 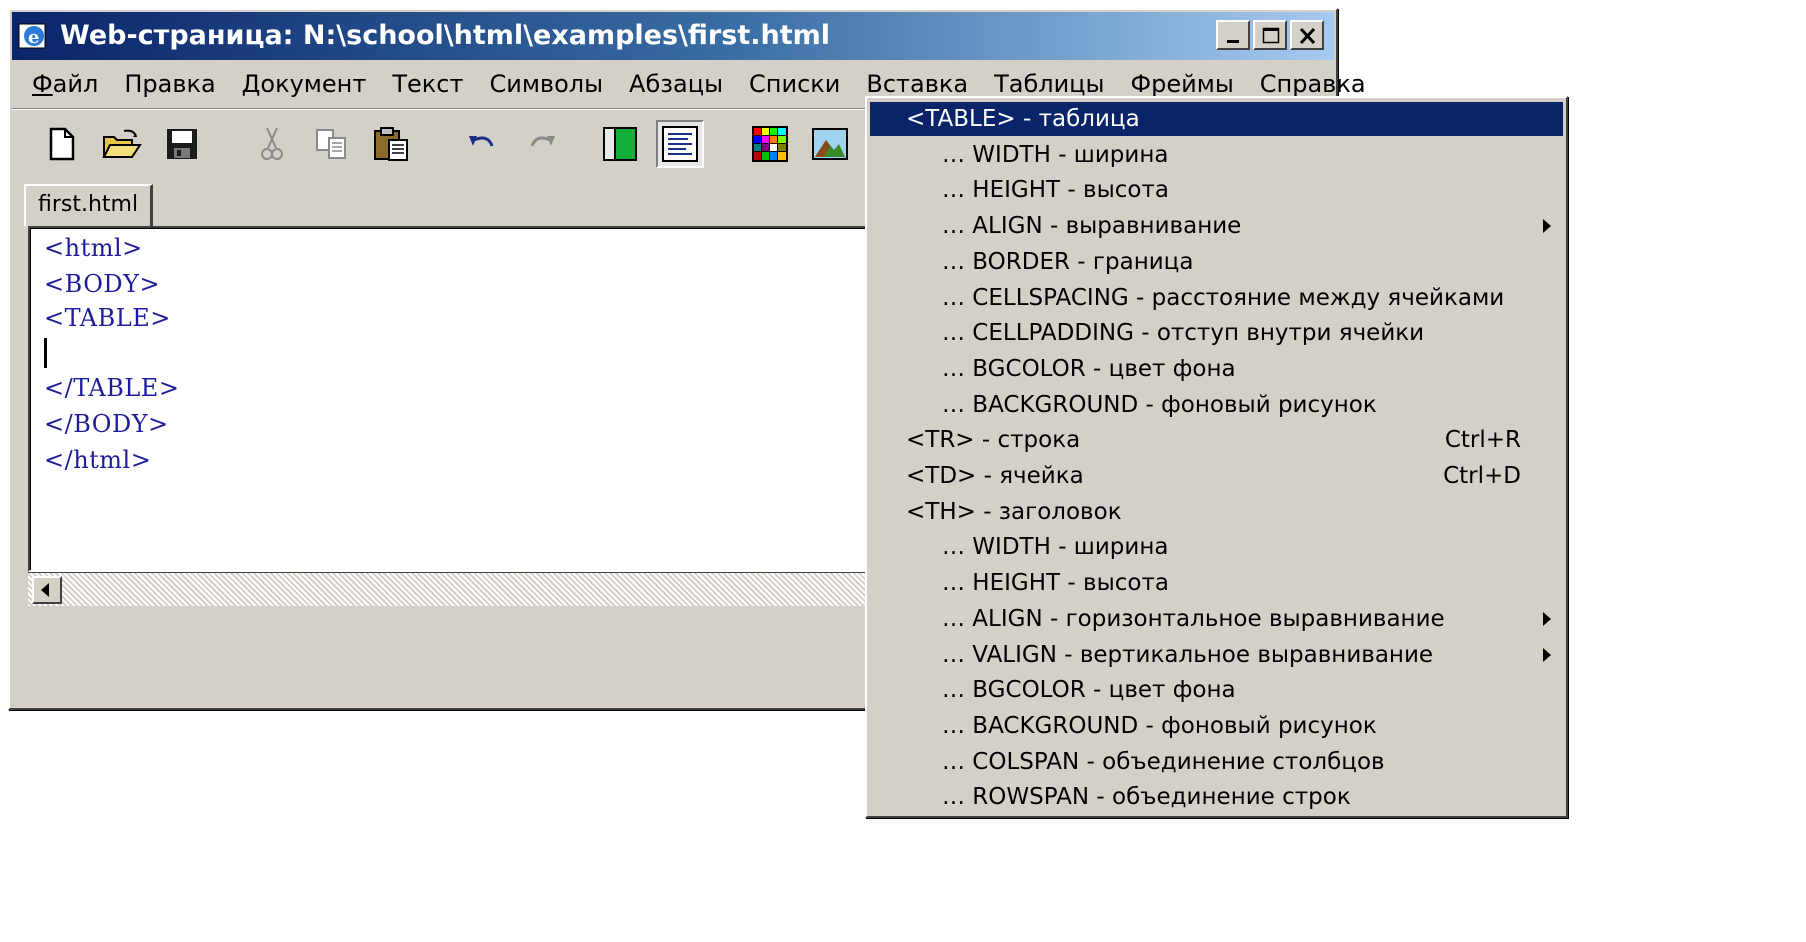 I want to click on menu-item-0: Файл, so click(x=61, y=84).